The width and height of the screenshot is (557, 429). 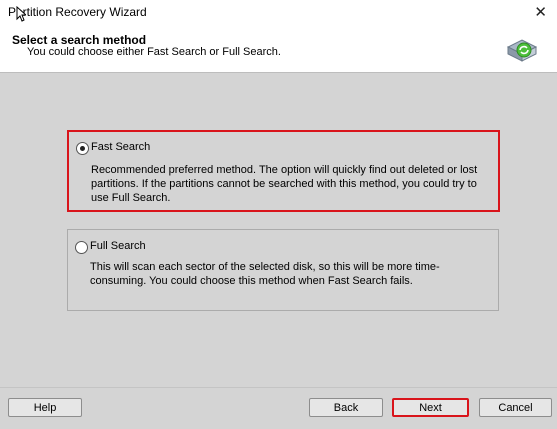 I want to click on cancel-button: Cancel, so click(x=515, y=407).